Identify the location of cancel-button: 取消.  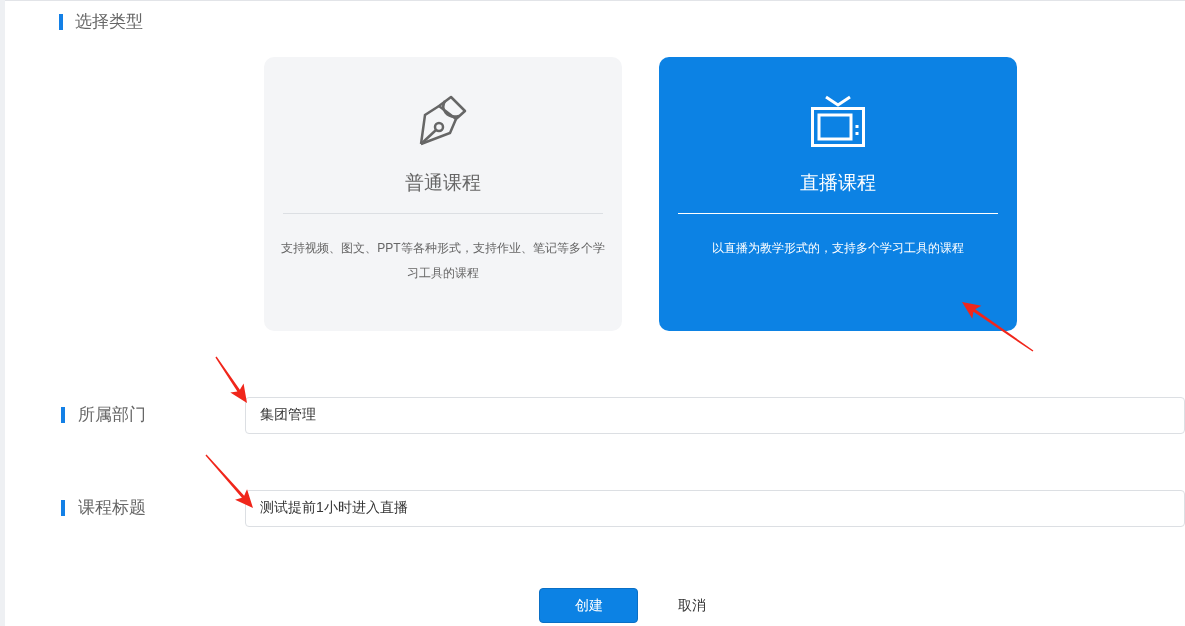
(692, 605).